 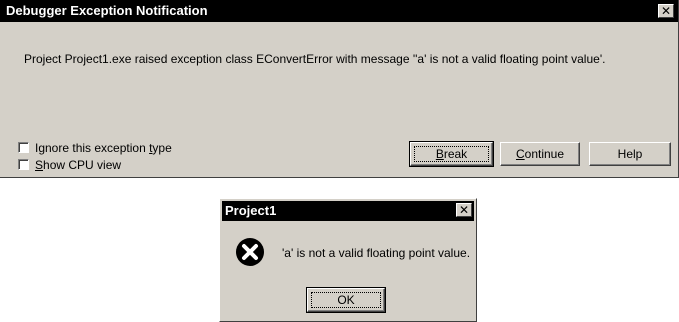 I want to click on dialog-titlebar: Debugger Exception Notification ✕, so click(x=339, y=11).